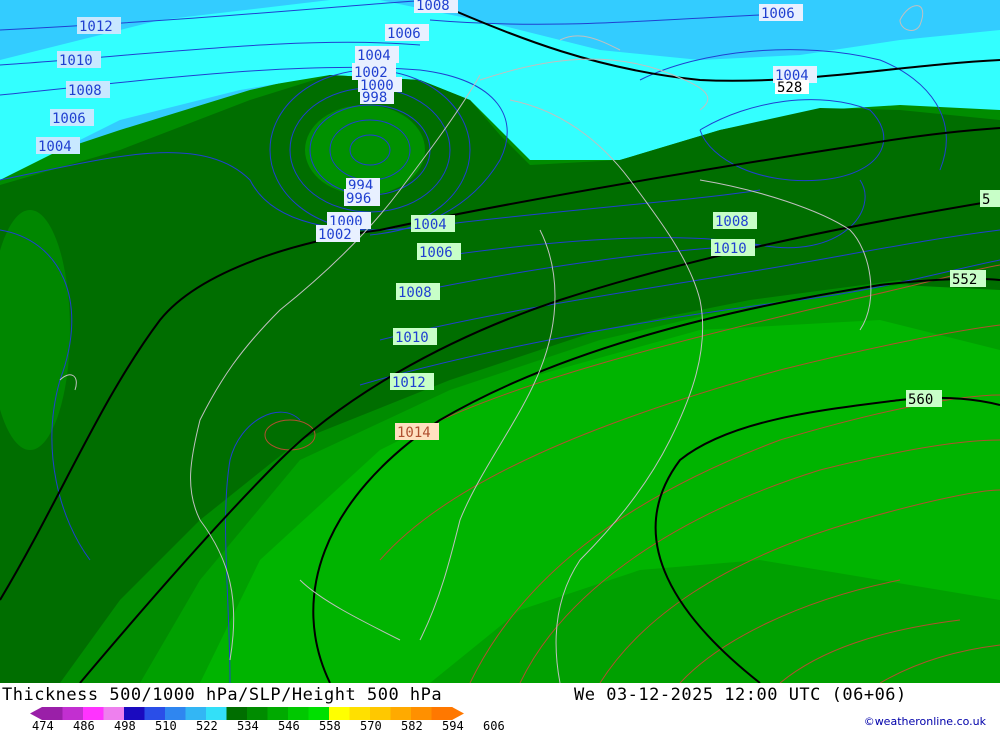 The image size is (1000, 733). I want to click on legend-label: 534, so click(248, 726).